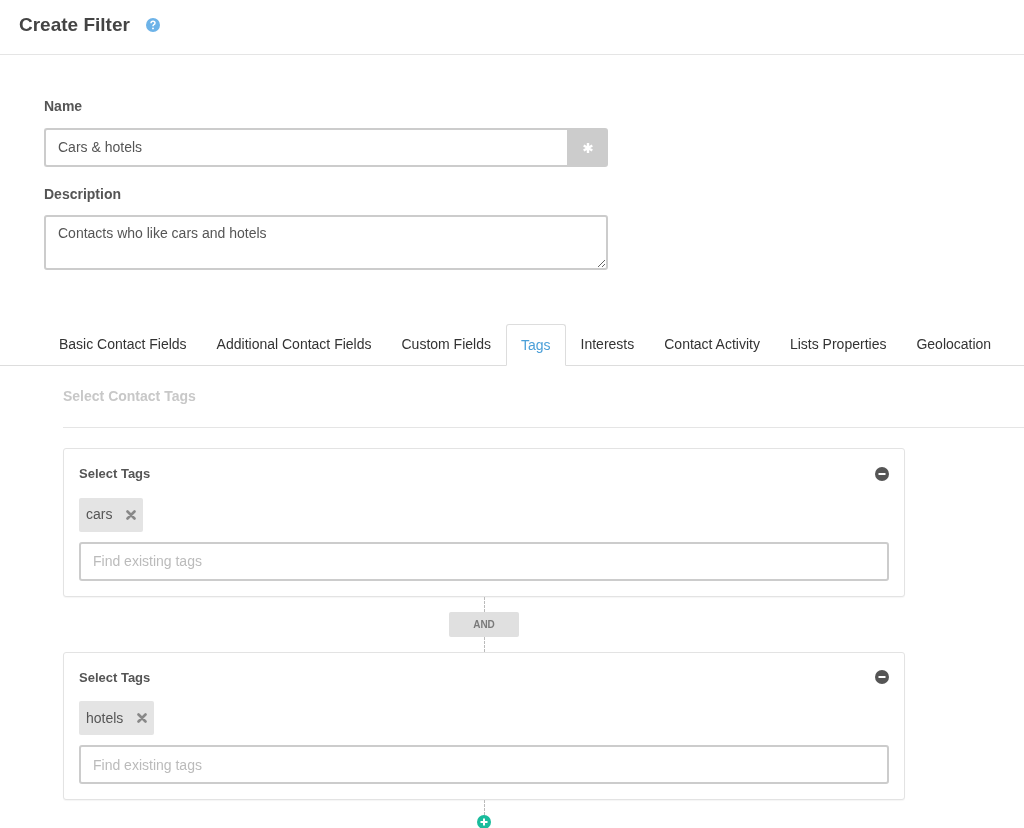 This screenshot has height=828, width=1024. I want to click on page-title: Create Filter, so click(74, 24).